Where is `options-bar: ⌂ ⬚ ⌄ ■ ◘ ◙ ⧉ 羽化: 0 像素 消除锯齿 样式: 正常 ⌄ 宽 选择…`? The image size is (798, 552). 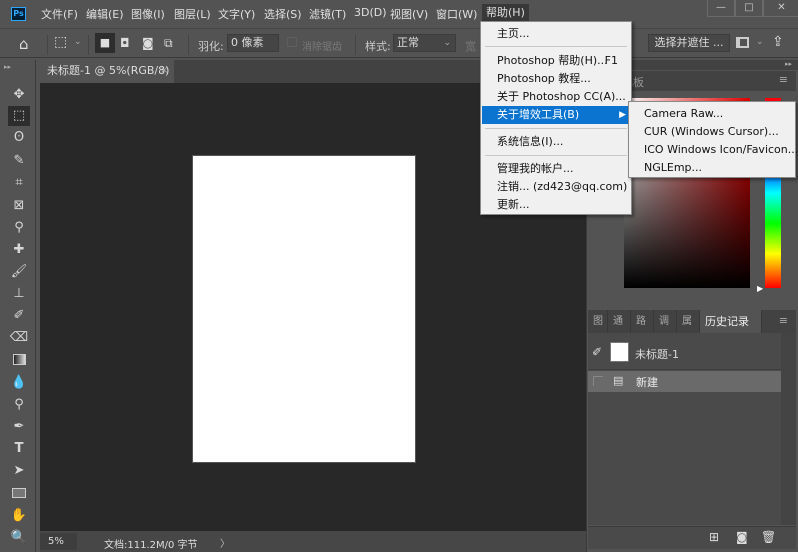 options-bar: ⌂ ⬚ ⌄ ■ ◘ ◙ ⧉ 羽化: 0 像素 消除锯齿 样式: 正常 ⌄ 宽 选择… is located at coordinates (399, 43).